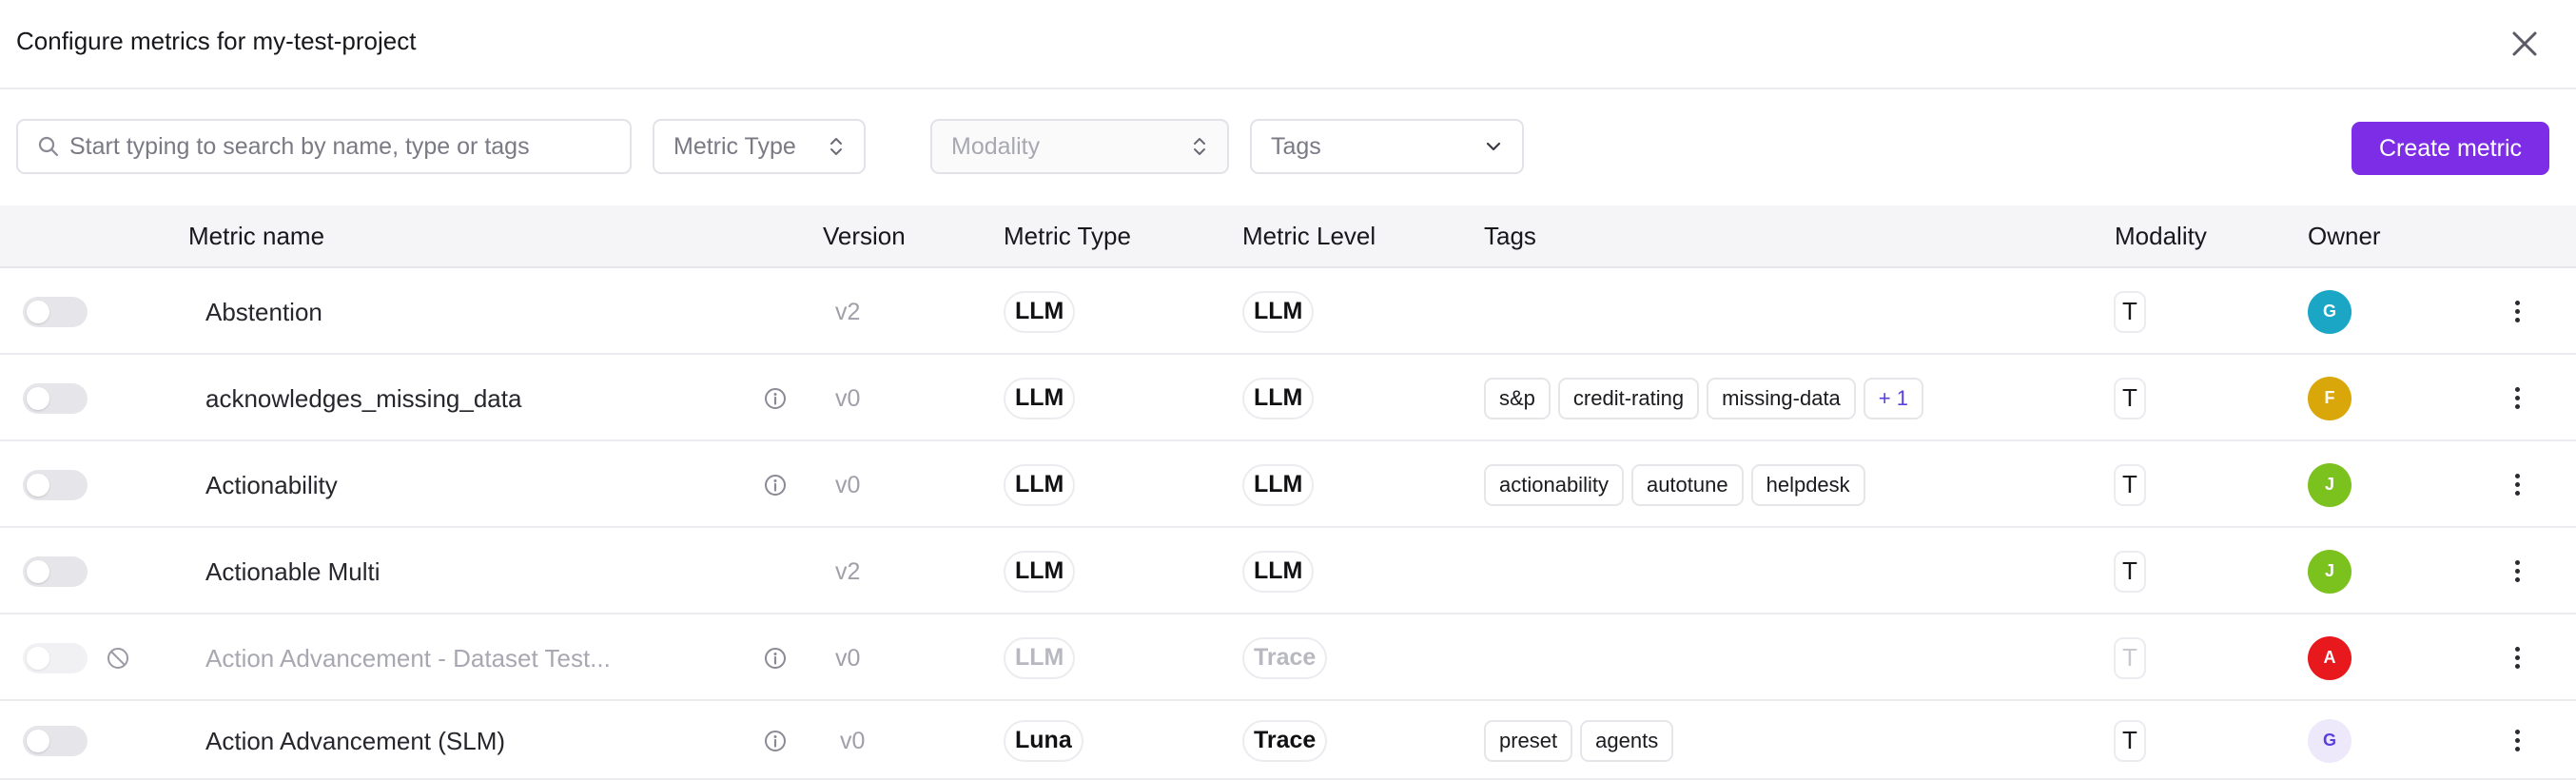  What do you see at coordinates (1309, 236) in the screenshot?
I see `column-header-level: Metric Level` at bounding box center [1309, 236].